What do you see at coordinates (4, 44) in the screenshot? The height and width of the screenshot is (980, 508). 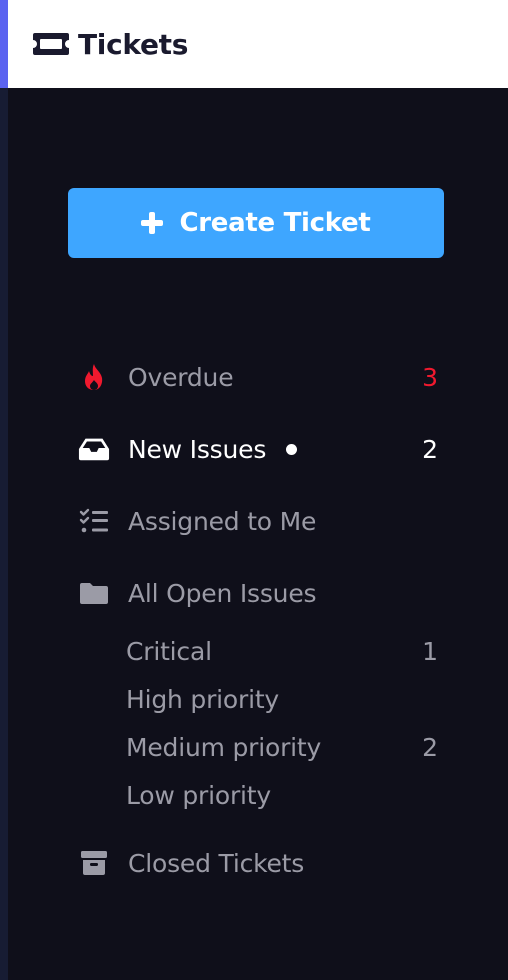 I see `left-edge-accent` at bounding box center [4, 44].